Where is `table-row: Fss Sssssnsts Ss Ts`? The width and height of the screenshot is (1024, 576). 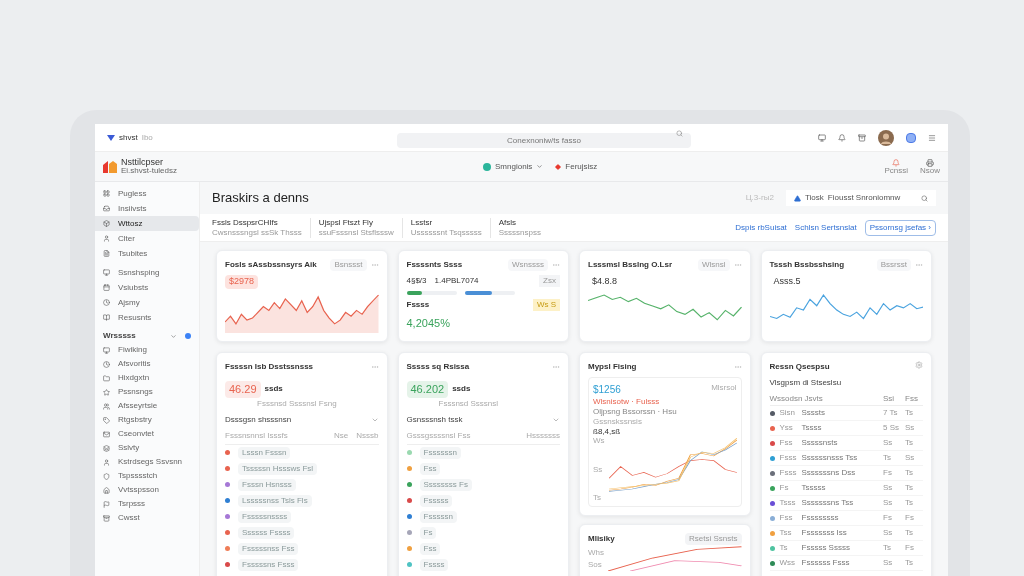 table-row: Fss Sssssnsts Ss Ts is located at coordinates (846, 443).